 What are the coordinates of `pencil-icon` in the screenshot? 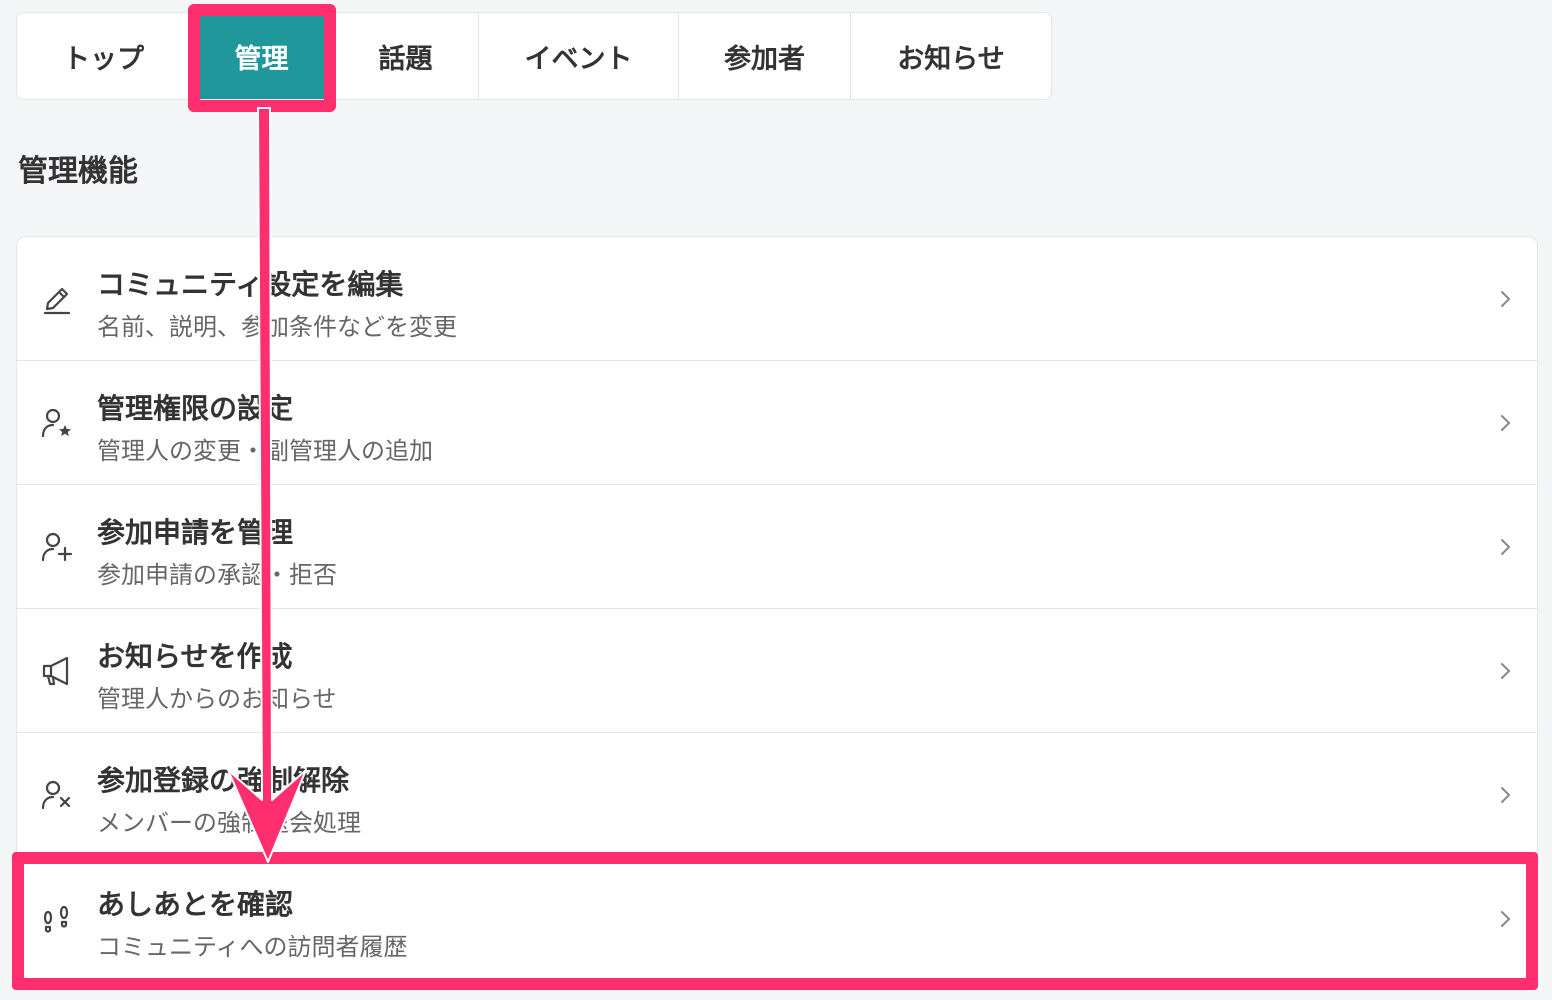 It's located at (57, 299).